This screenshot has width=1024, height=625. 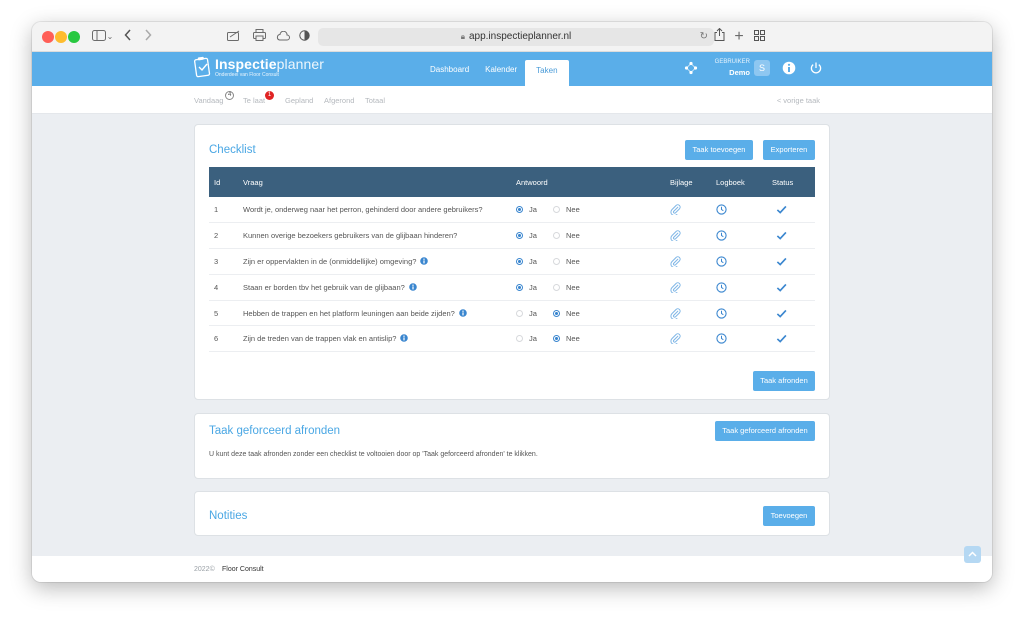 I want to click on address-bar: 🔒︎ app.inspectieplanner.nl ↻, so click(x=516, y=37).